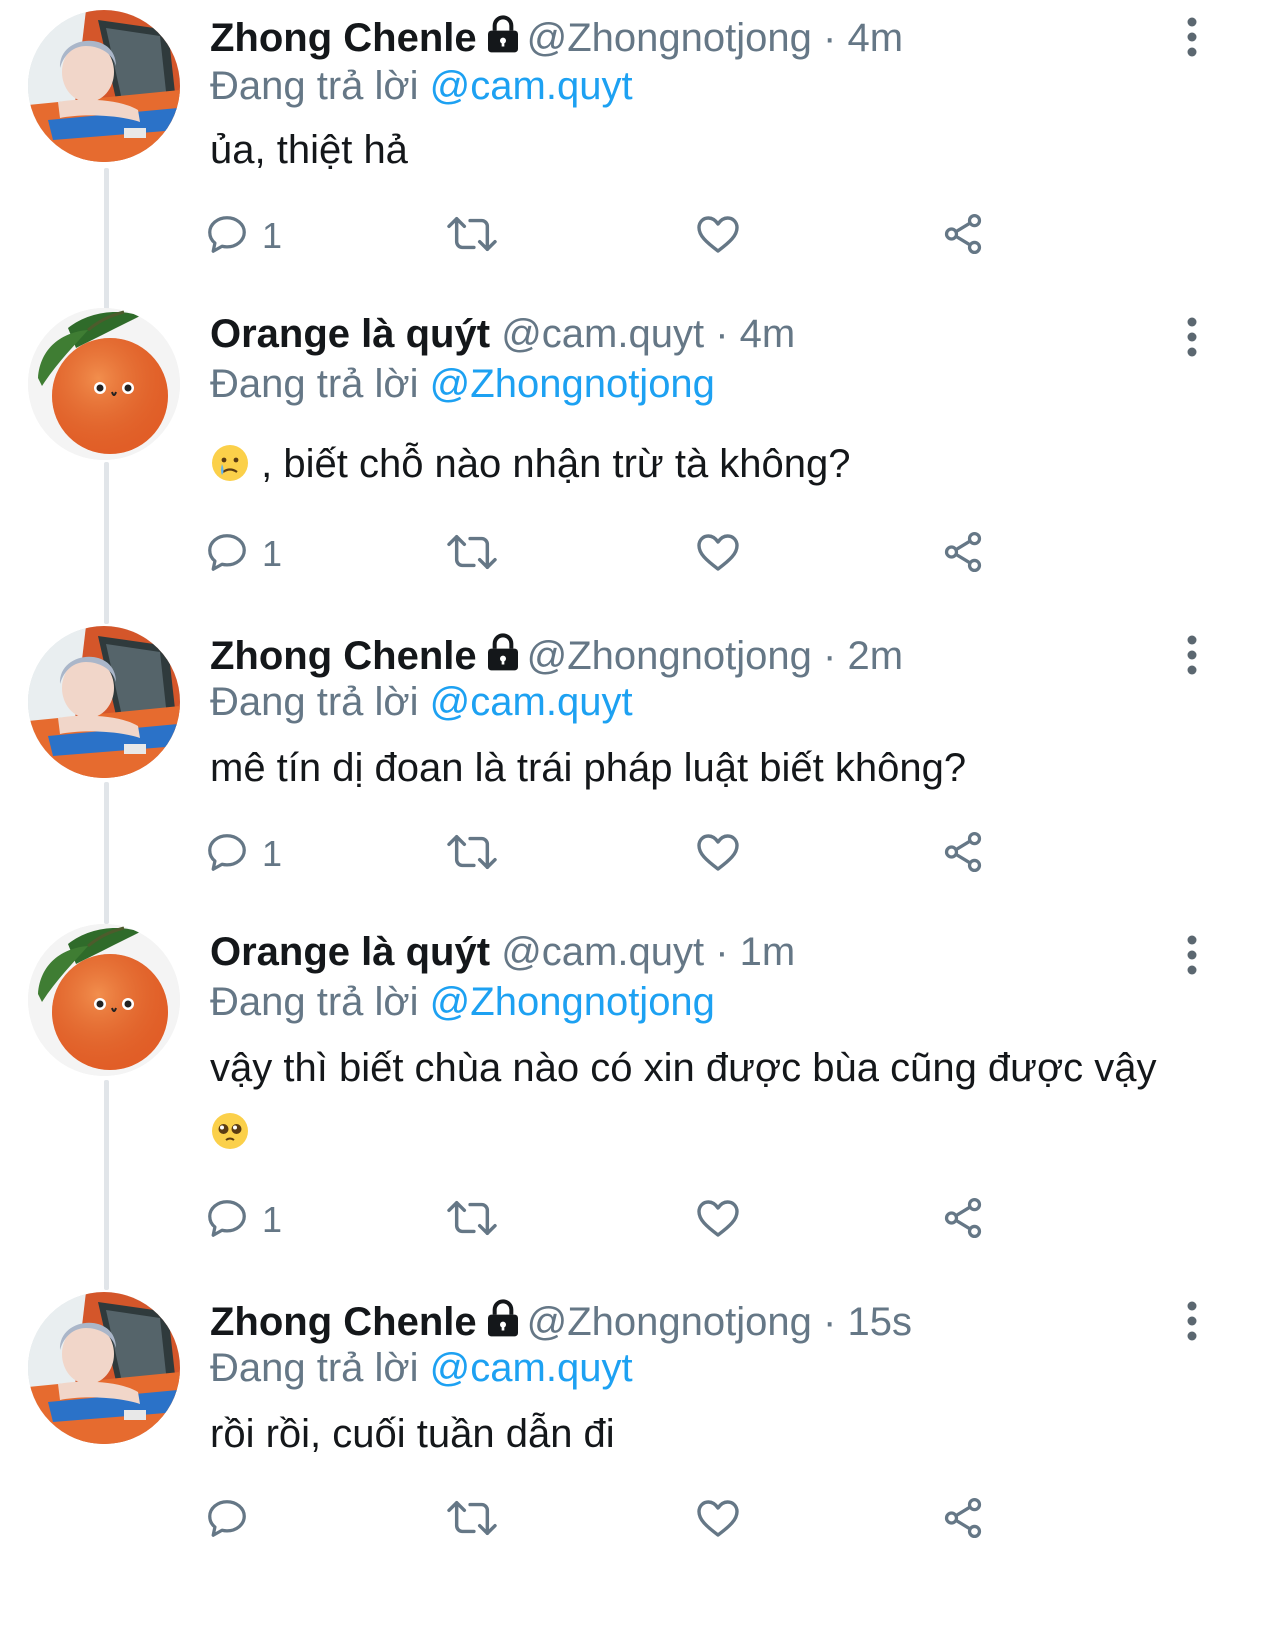 This screenshot has height=1631, width=1284. I want to click on timestamp: 15s, so click(879, 1322).